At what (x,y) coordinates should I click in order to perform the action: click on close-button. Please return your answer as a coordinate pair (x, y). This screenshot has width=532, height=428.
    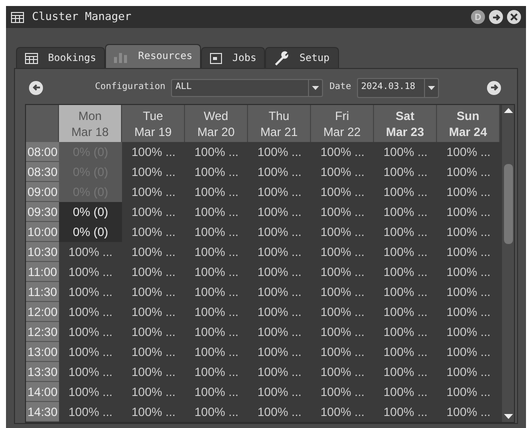
    Looking at the image, I should click on (514, 17).